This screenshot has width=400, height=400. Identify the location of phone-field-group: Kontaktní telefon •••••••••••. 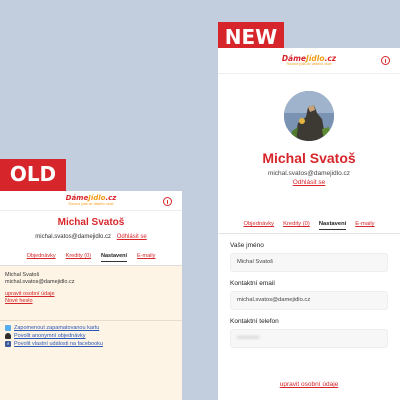
(309, 333).